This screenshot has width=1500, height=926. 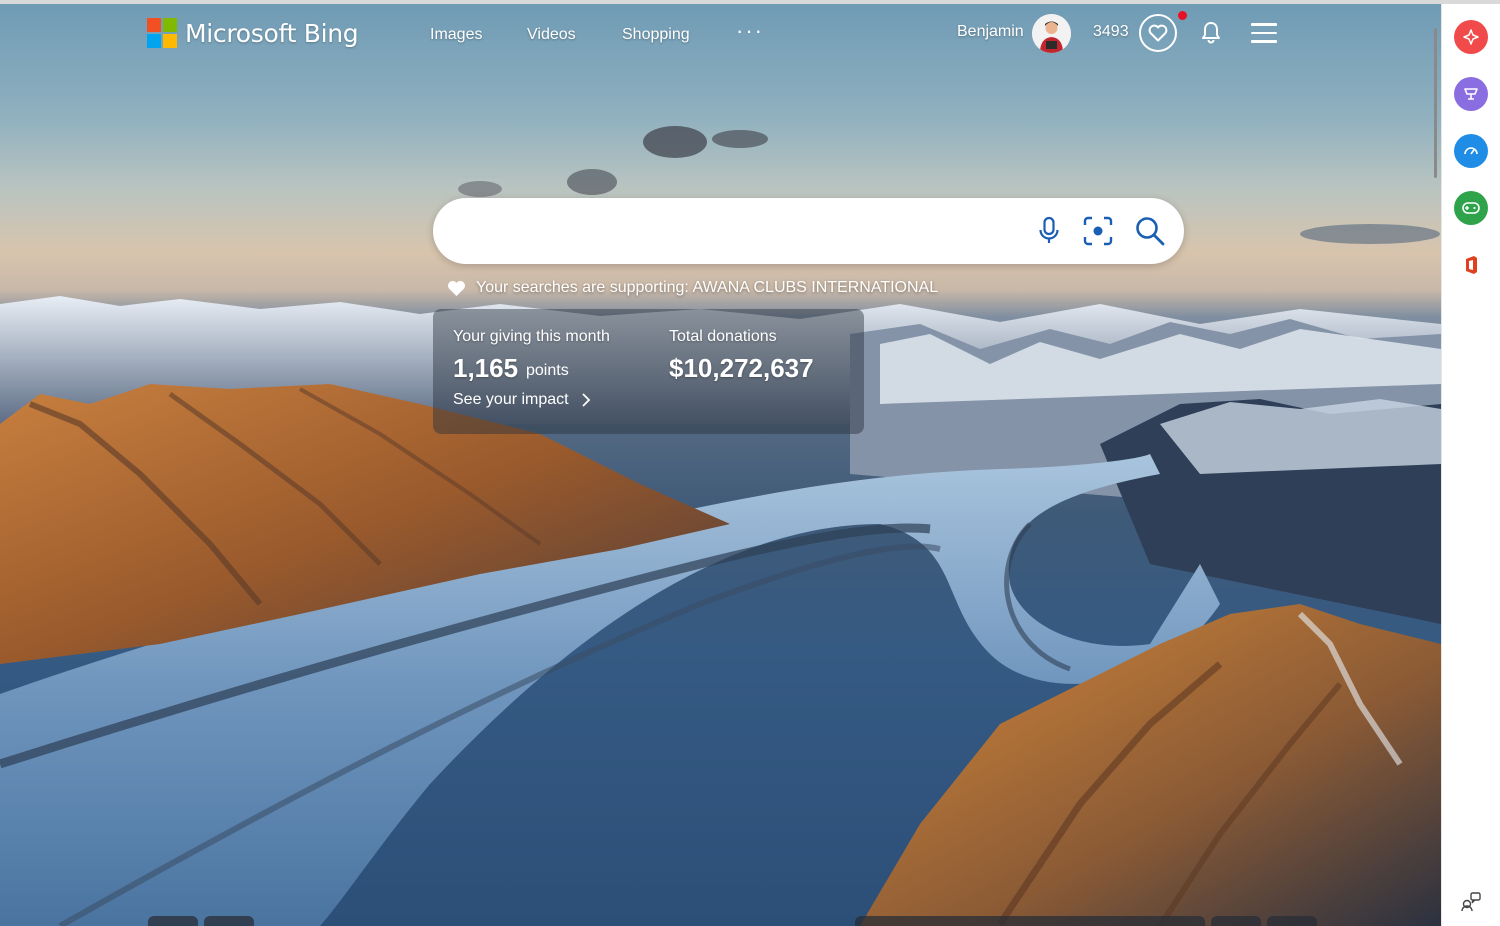 I want to click on sidebar-games-button, so click(x=1471, y=208).